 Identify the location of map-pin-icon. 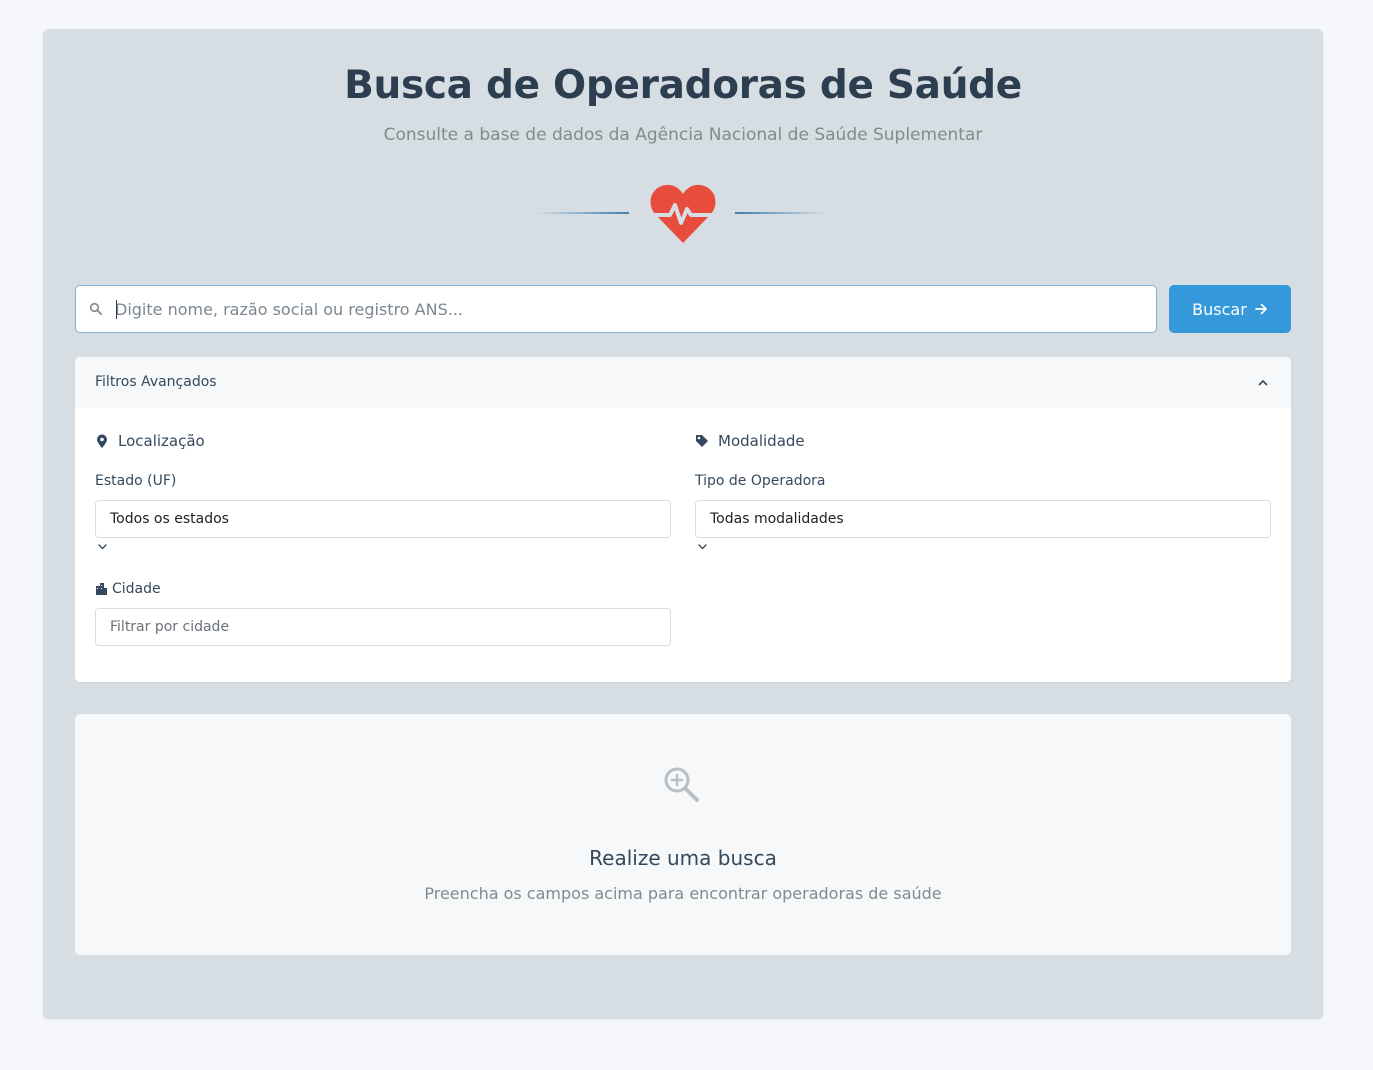
(102, 441).